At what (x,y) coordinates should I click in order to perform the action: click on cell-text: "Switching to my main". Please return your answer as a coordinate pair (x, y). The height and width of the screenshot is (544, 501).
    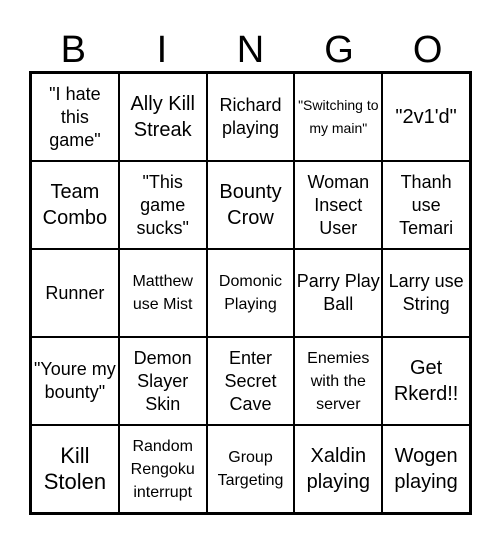
    Looking at the image, I should click on (338, 116).